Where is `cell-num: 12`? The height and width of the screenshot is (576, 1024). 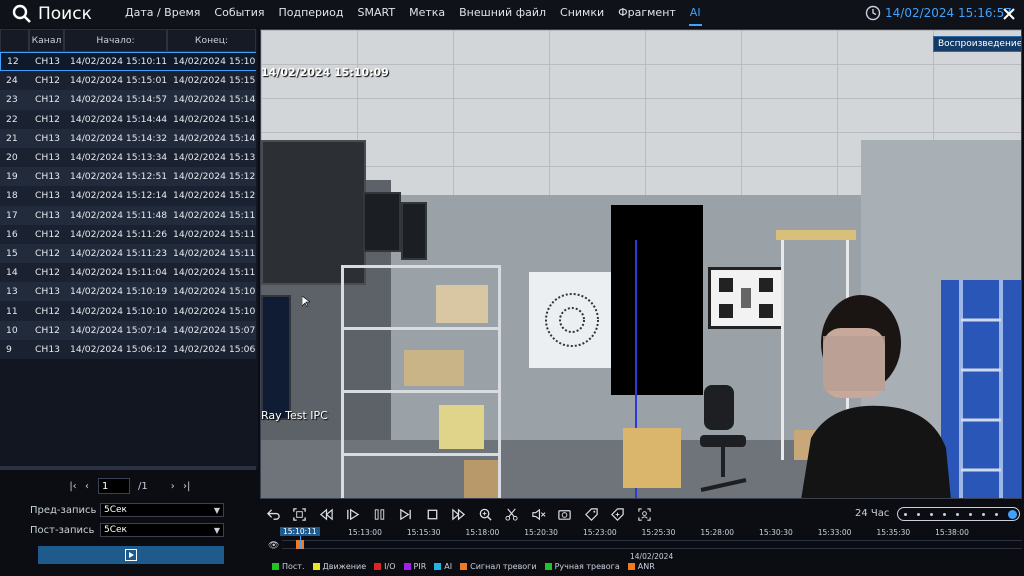 cell-num: 12 is located at coordinates (14, 62).